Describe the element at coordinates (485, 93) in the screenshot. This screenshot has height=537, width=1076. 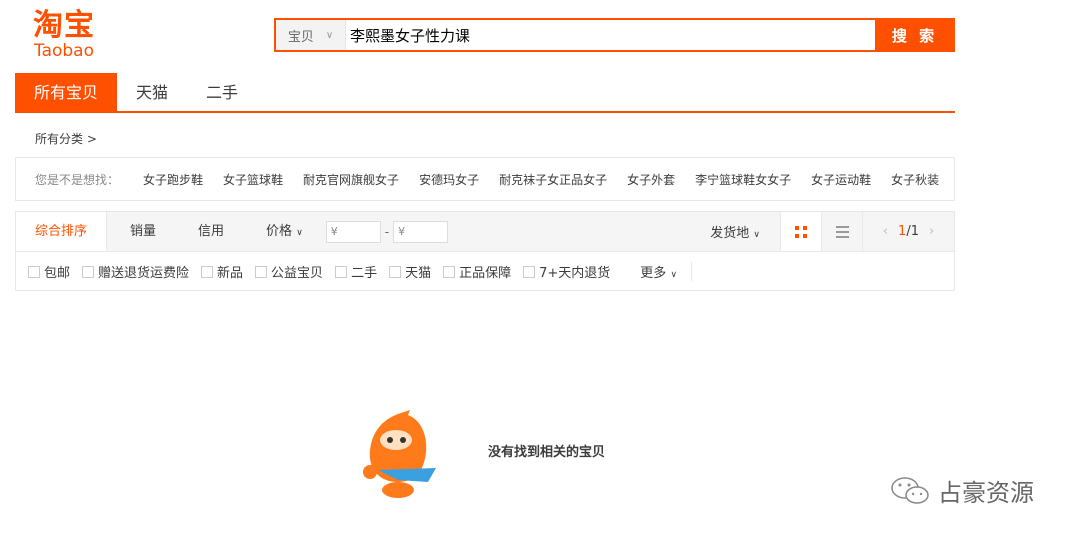
I see `search-tabs: 所有宝贝 天猫 二手` at that location.